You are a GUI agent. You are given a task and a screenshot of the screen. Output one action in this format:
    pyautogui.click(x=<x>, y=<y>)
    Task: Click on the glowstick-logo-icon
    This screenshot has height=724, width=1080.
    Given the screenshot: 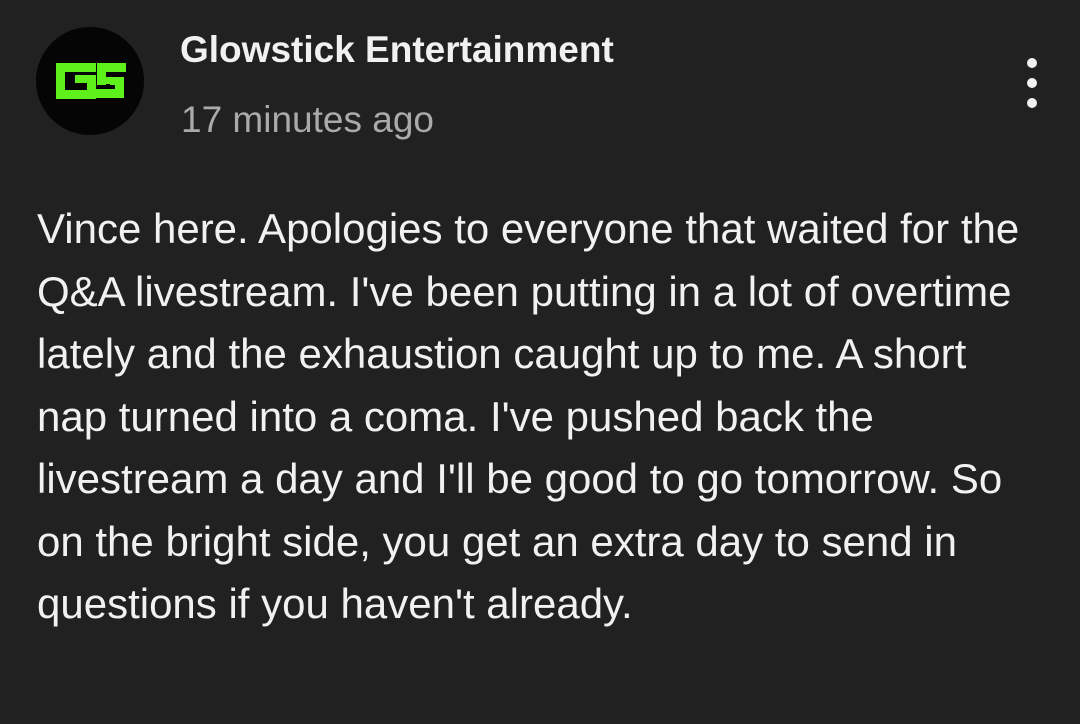 What is the action you would take?
    pyautogui.click(x=90, y=81)
    